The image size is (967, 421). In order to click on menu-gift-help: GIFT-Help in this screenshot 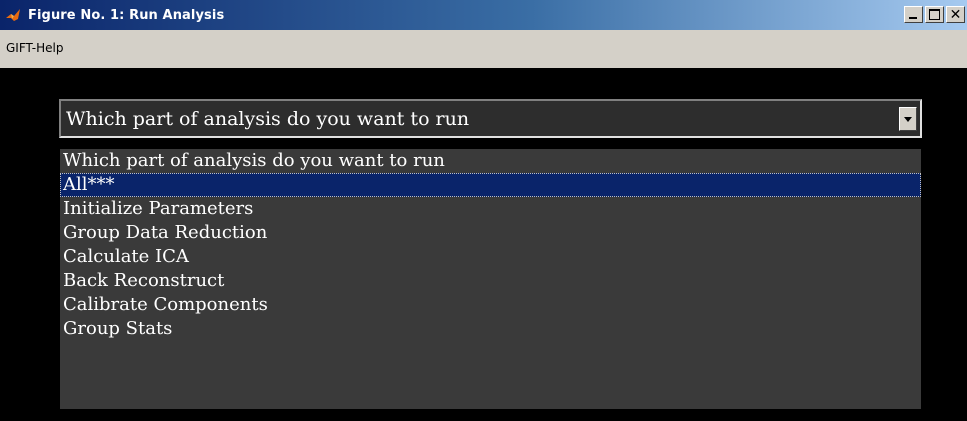, I will do `click(34, 48)`.